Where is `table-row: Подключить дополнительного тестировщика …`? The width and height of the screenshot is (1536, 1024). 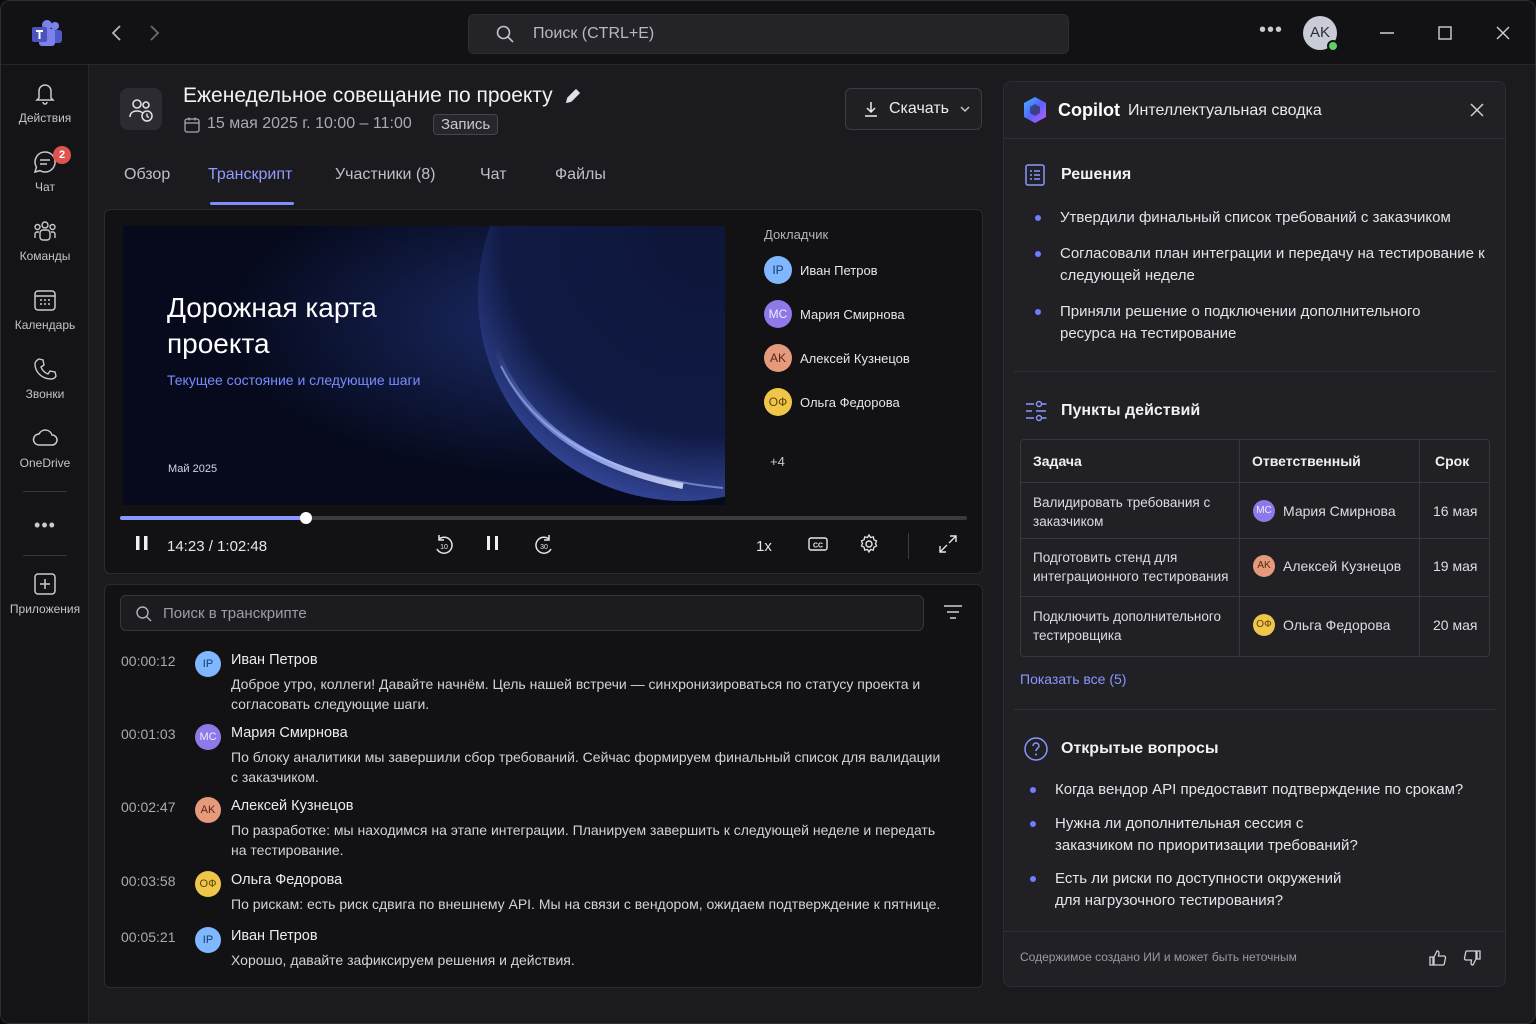
table-row: Подключить дополнительного тестировщика … is located at coordinates (1255, 627).